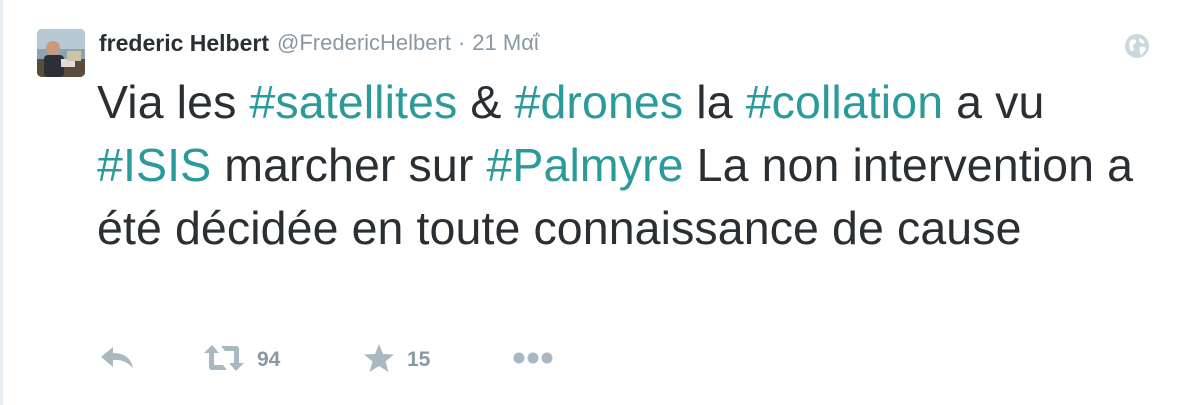 This screenshot has width=1179, height=405. What do you see at coordinates (184, 43) in the screenshot?
I see `author-display-name: frederic Helbert` at bounding box center [184, 43].